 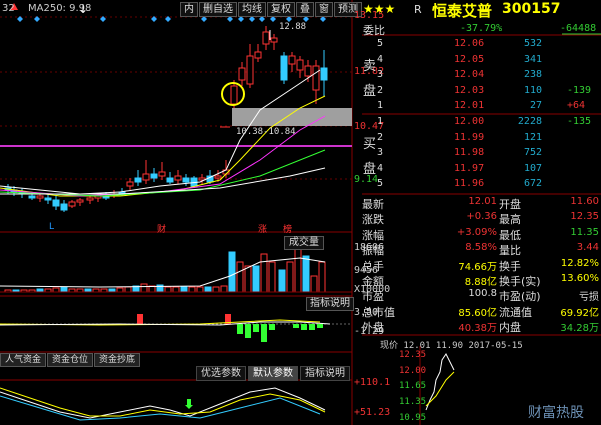 I want to click on sell-row: 2 12.03 110 -139, so click(x=481, y=92).